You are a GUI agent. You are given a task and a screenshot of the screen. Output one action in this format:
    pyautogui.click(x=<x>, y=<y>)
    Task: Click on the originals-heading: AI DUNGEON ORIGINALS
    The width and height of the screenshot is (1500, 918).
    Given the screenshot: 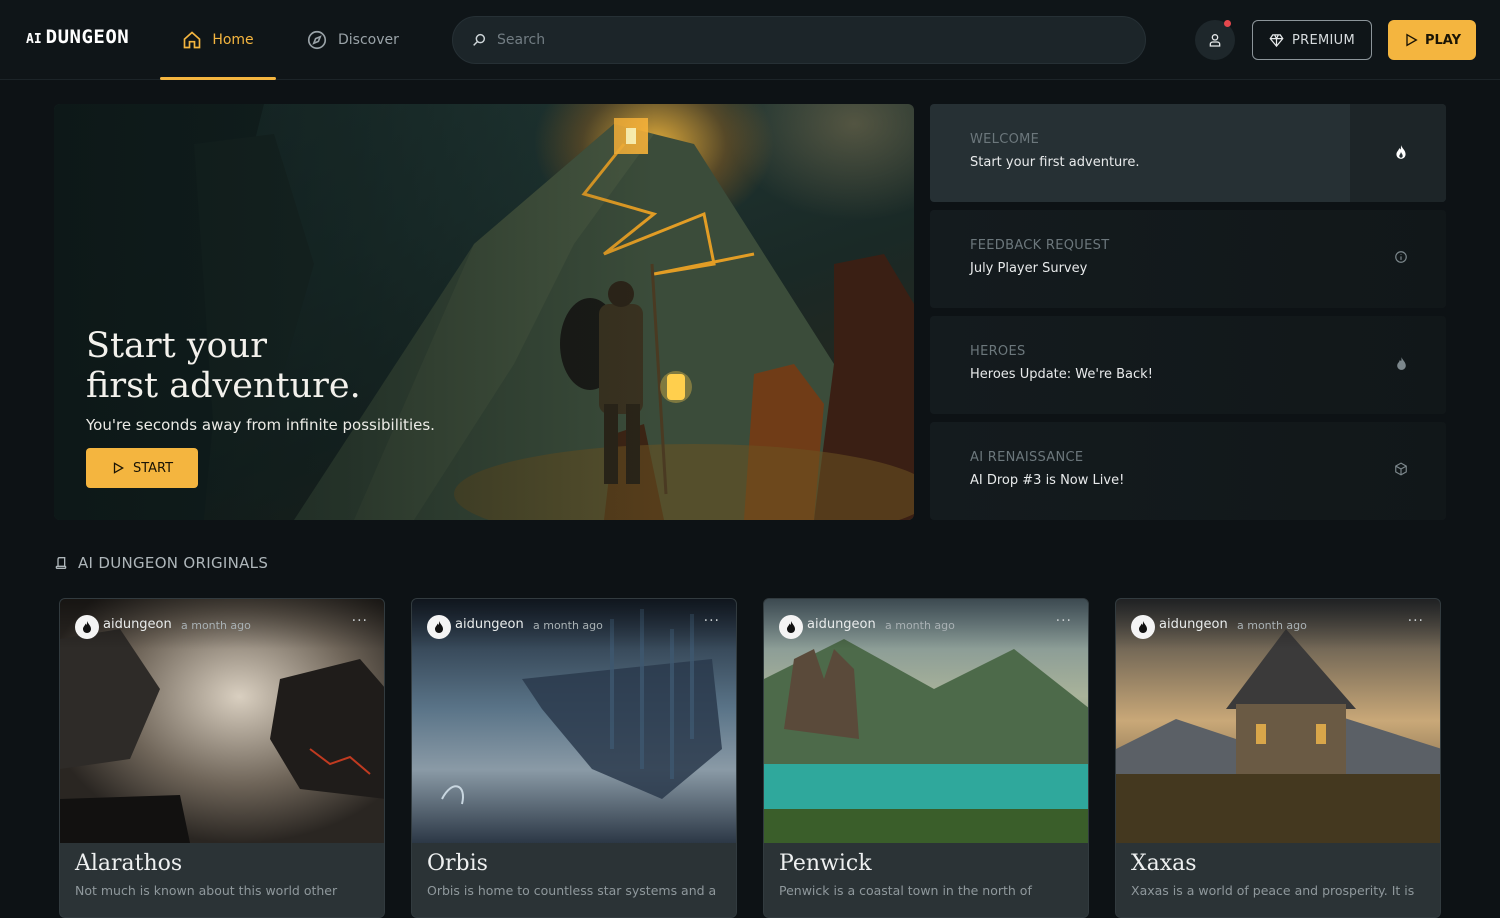 What is the action you would take?
    pyautogui.click(x=161, y=563)
    